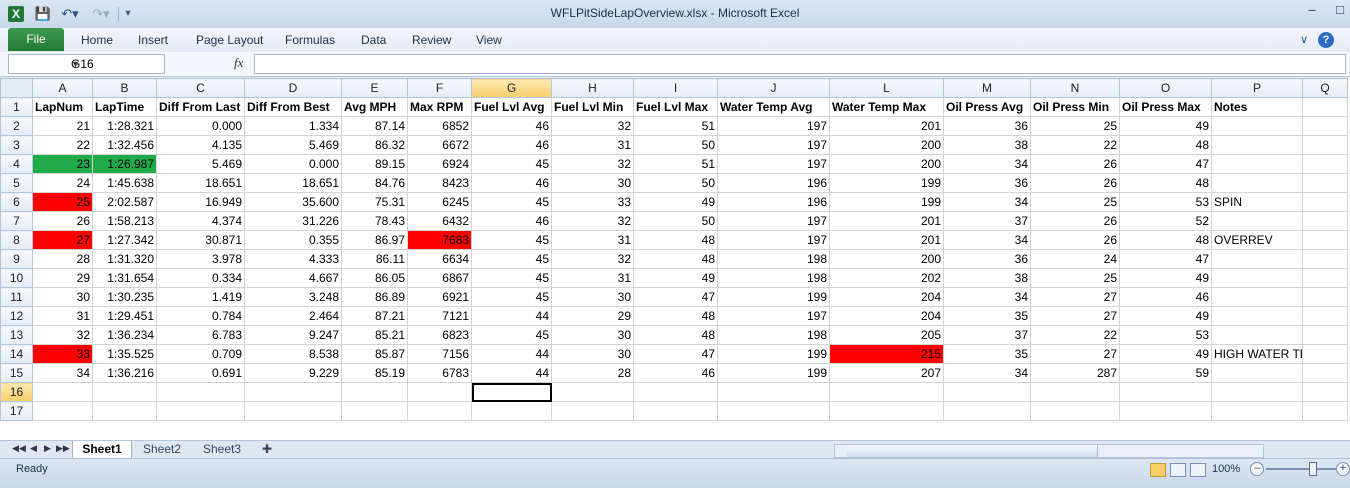  What do you see at coordinates (592, 316) in the screenshot?
I see `cell: 29` at bounding box center [592, 316].